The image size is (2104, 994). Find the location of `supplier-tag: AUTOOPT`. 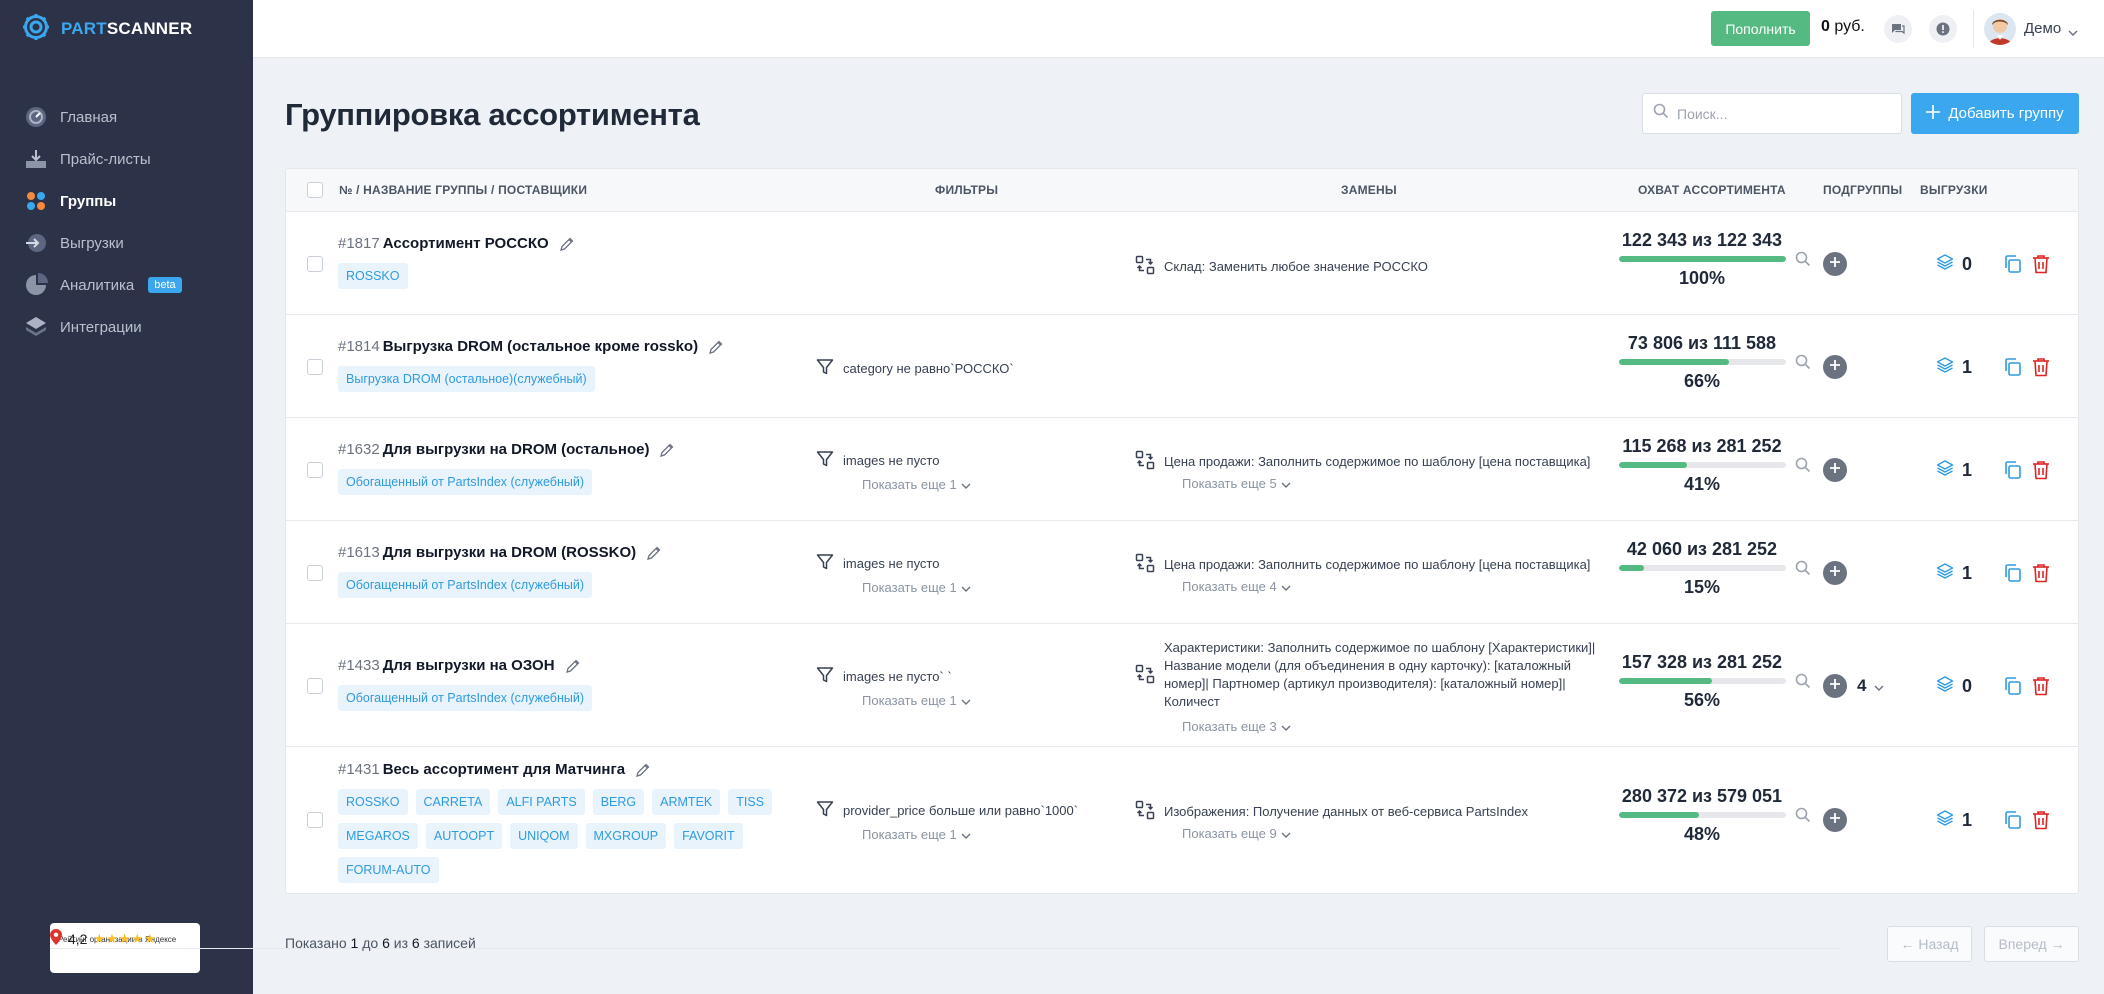

supplier-tag: AUTOOPT is located at coordinates (464, 836).